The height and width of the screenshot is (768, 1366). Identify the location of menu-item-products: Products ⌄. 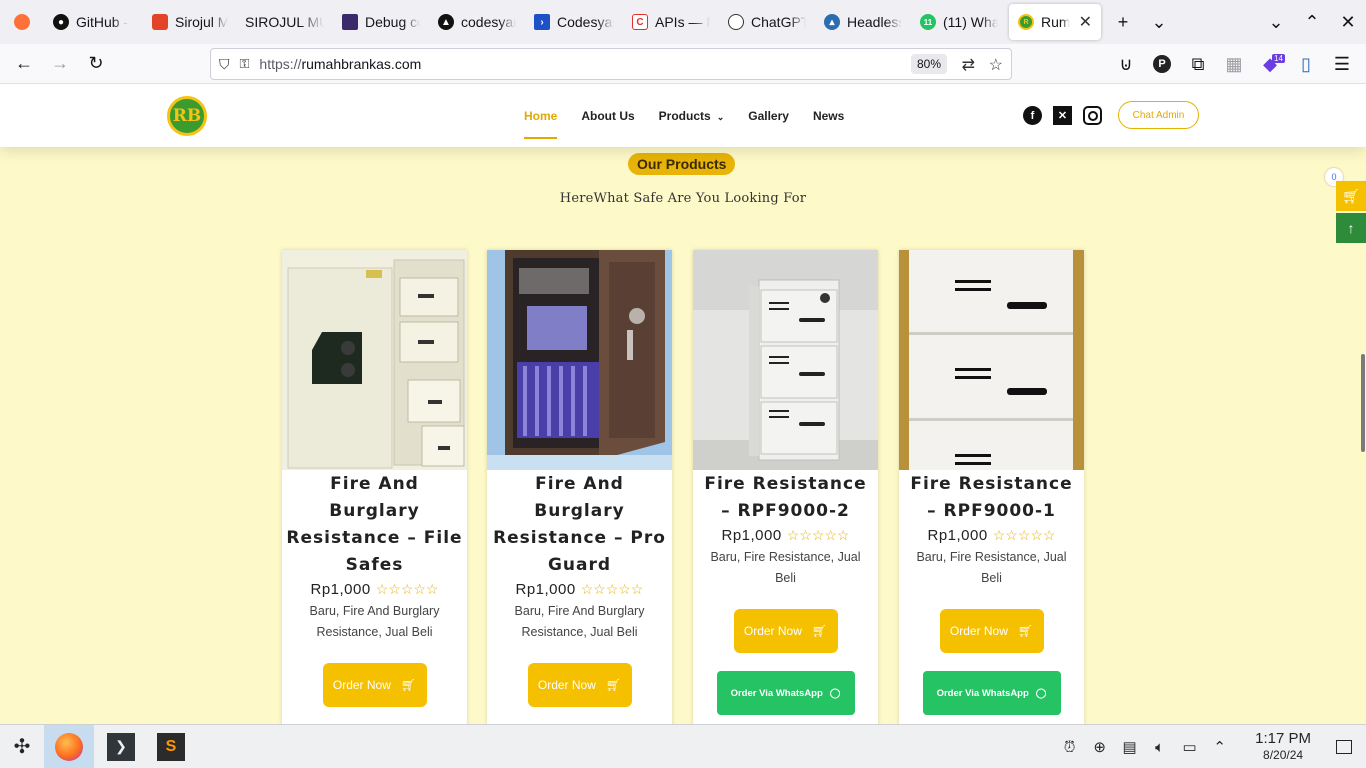
(692, 116).